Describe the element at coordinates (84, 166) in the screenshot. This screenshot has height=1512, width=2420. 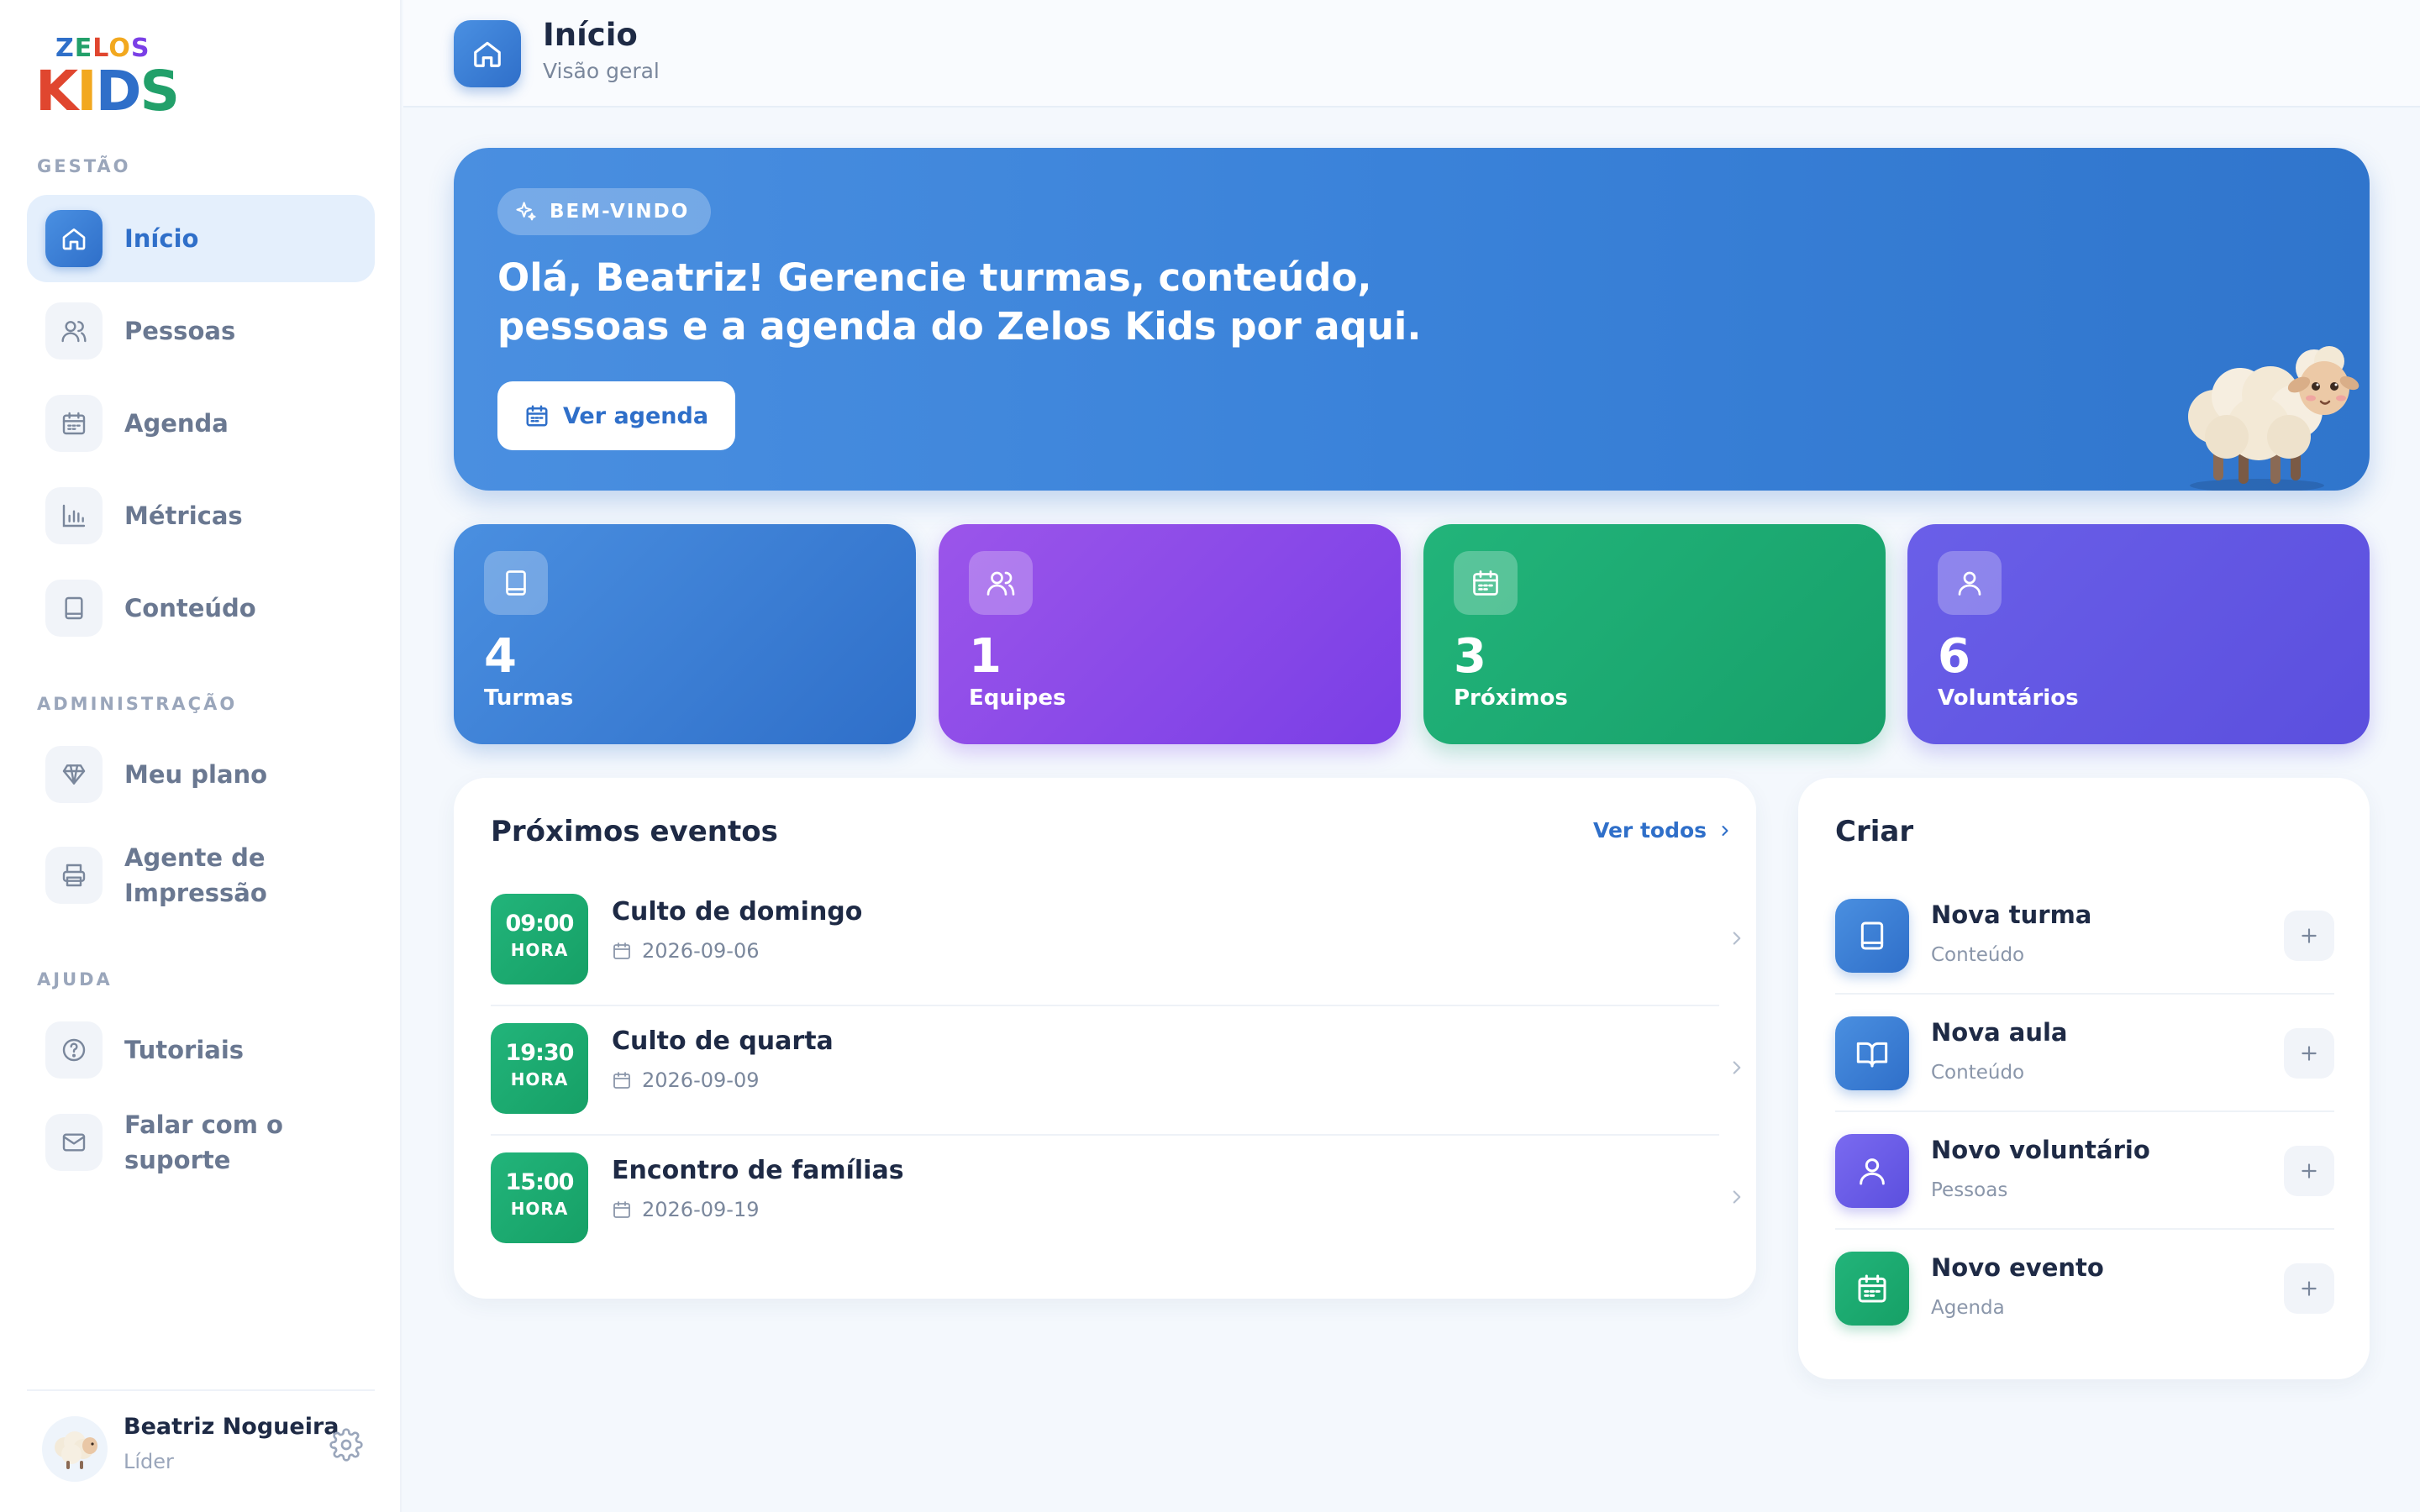
I see `section-label-gestao: GESTÃO` at that location.